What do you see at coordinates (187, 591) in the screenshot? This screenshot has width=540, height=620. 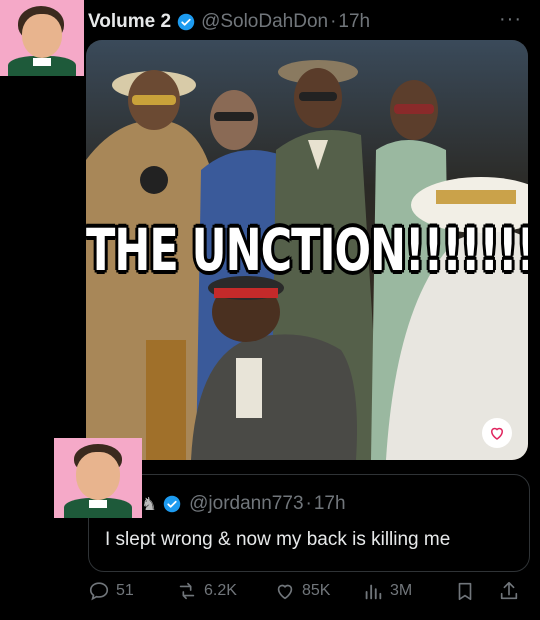 I see `repost-icon` at bounding box center [187, 591].